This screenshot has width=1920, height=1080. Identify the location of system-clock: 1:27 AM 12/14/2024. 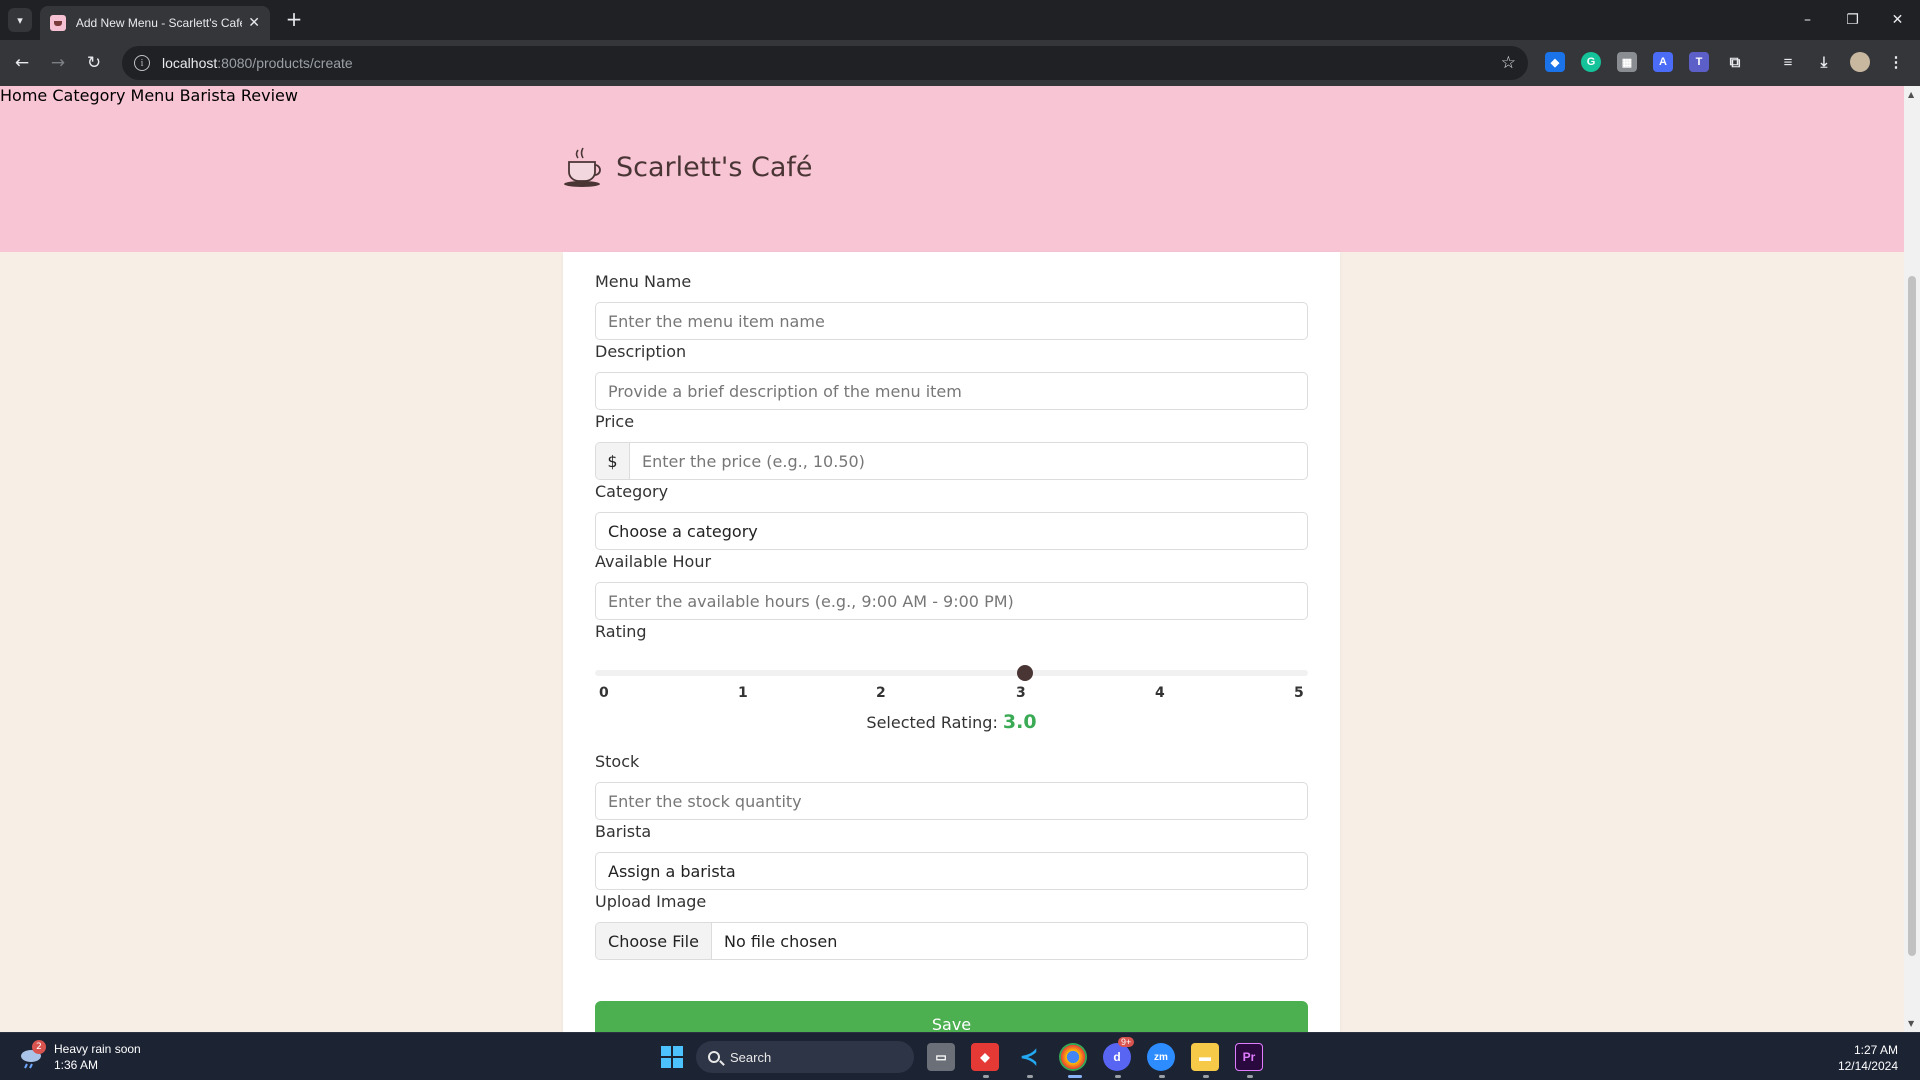
(1868, 1058).